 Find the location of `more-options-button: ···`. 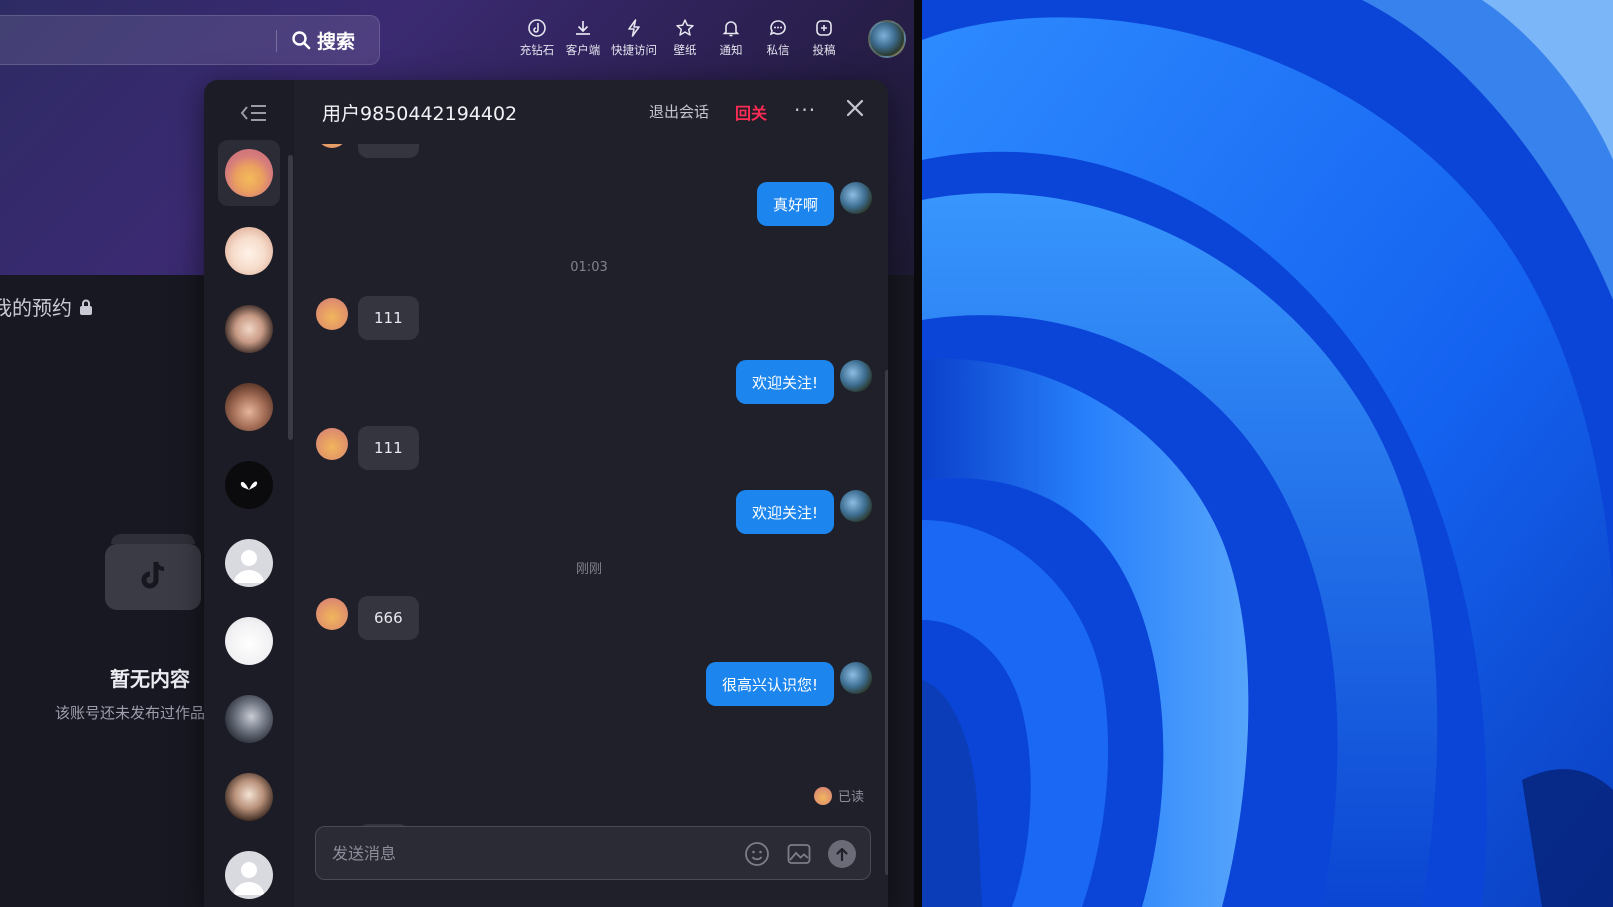

more-options-button: ··· is located at coordinates (805, 110).